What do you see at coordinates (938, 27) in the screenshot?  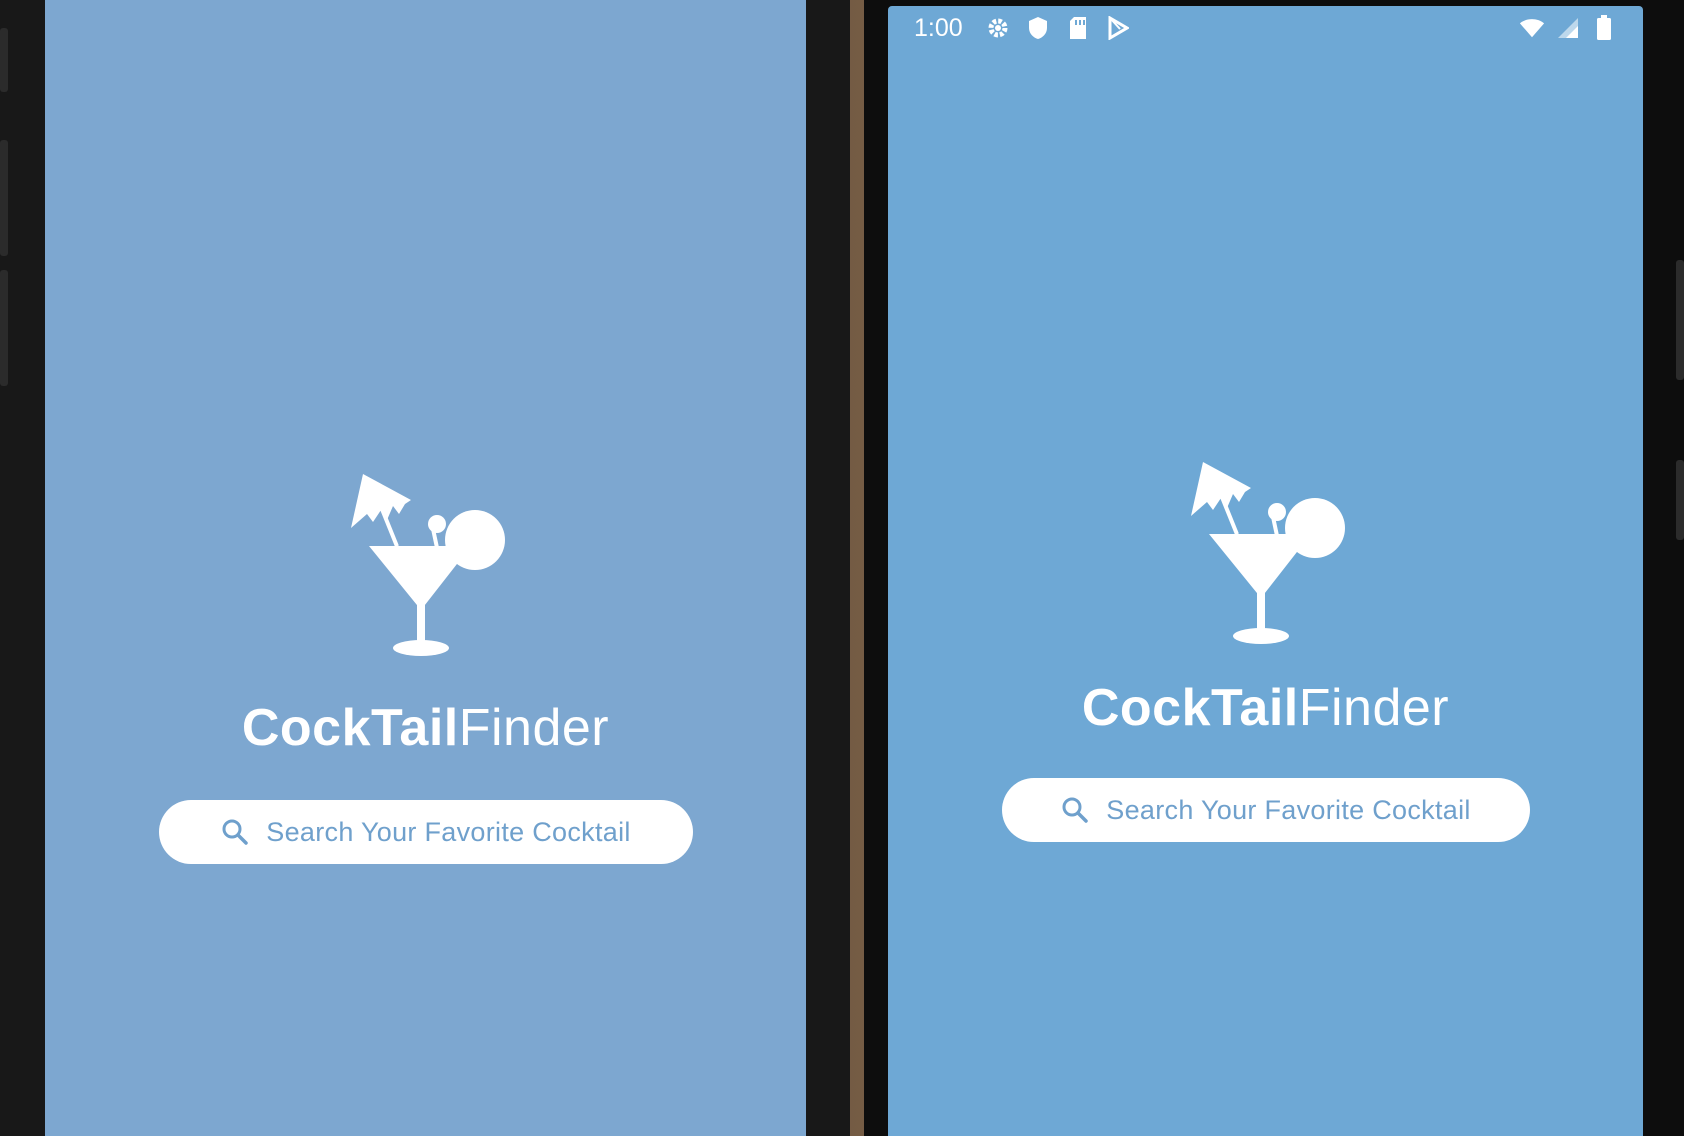 I see `status-time: 1:00` at bounding box center [938, 27].